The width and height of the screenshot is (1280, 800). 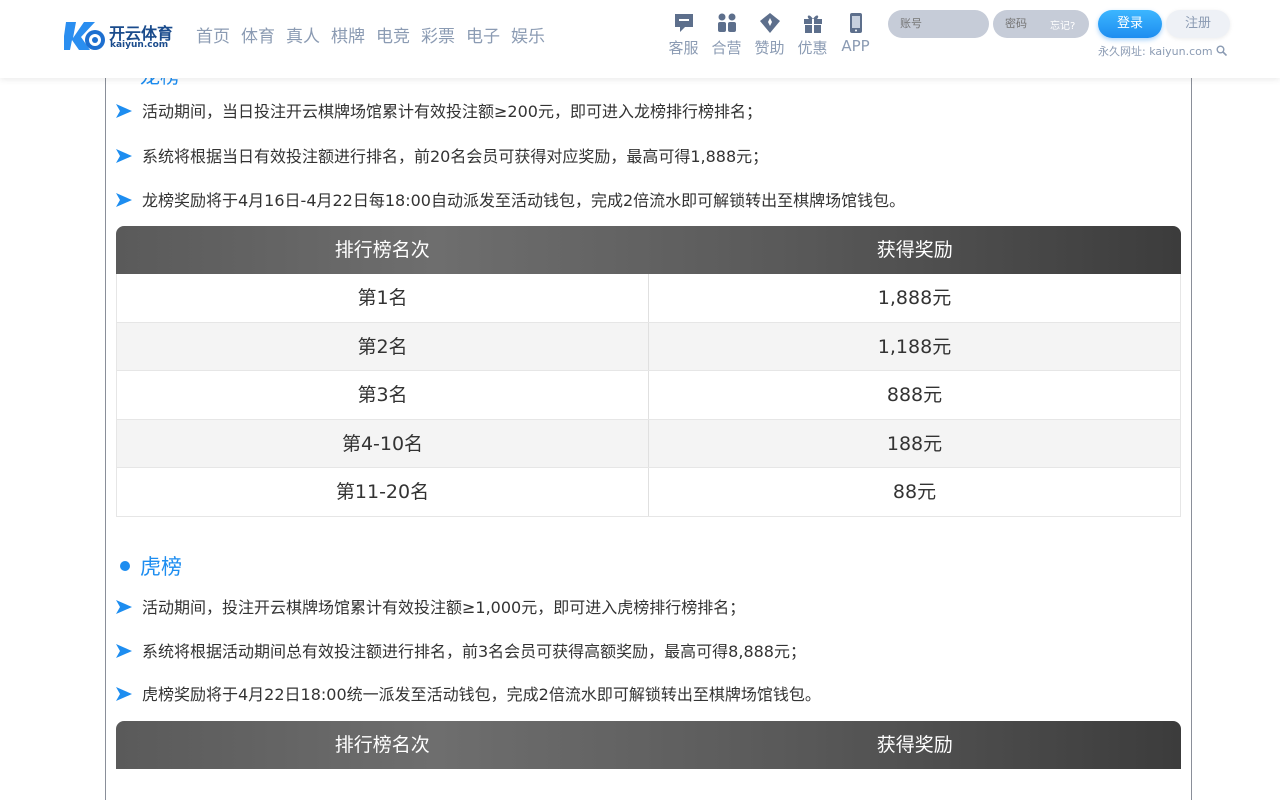 I want to click on reward-cell: 1,188元, so click(x=915, y=346).